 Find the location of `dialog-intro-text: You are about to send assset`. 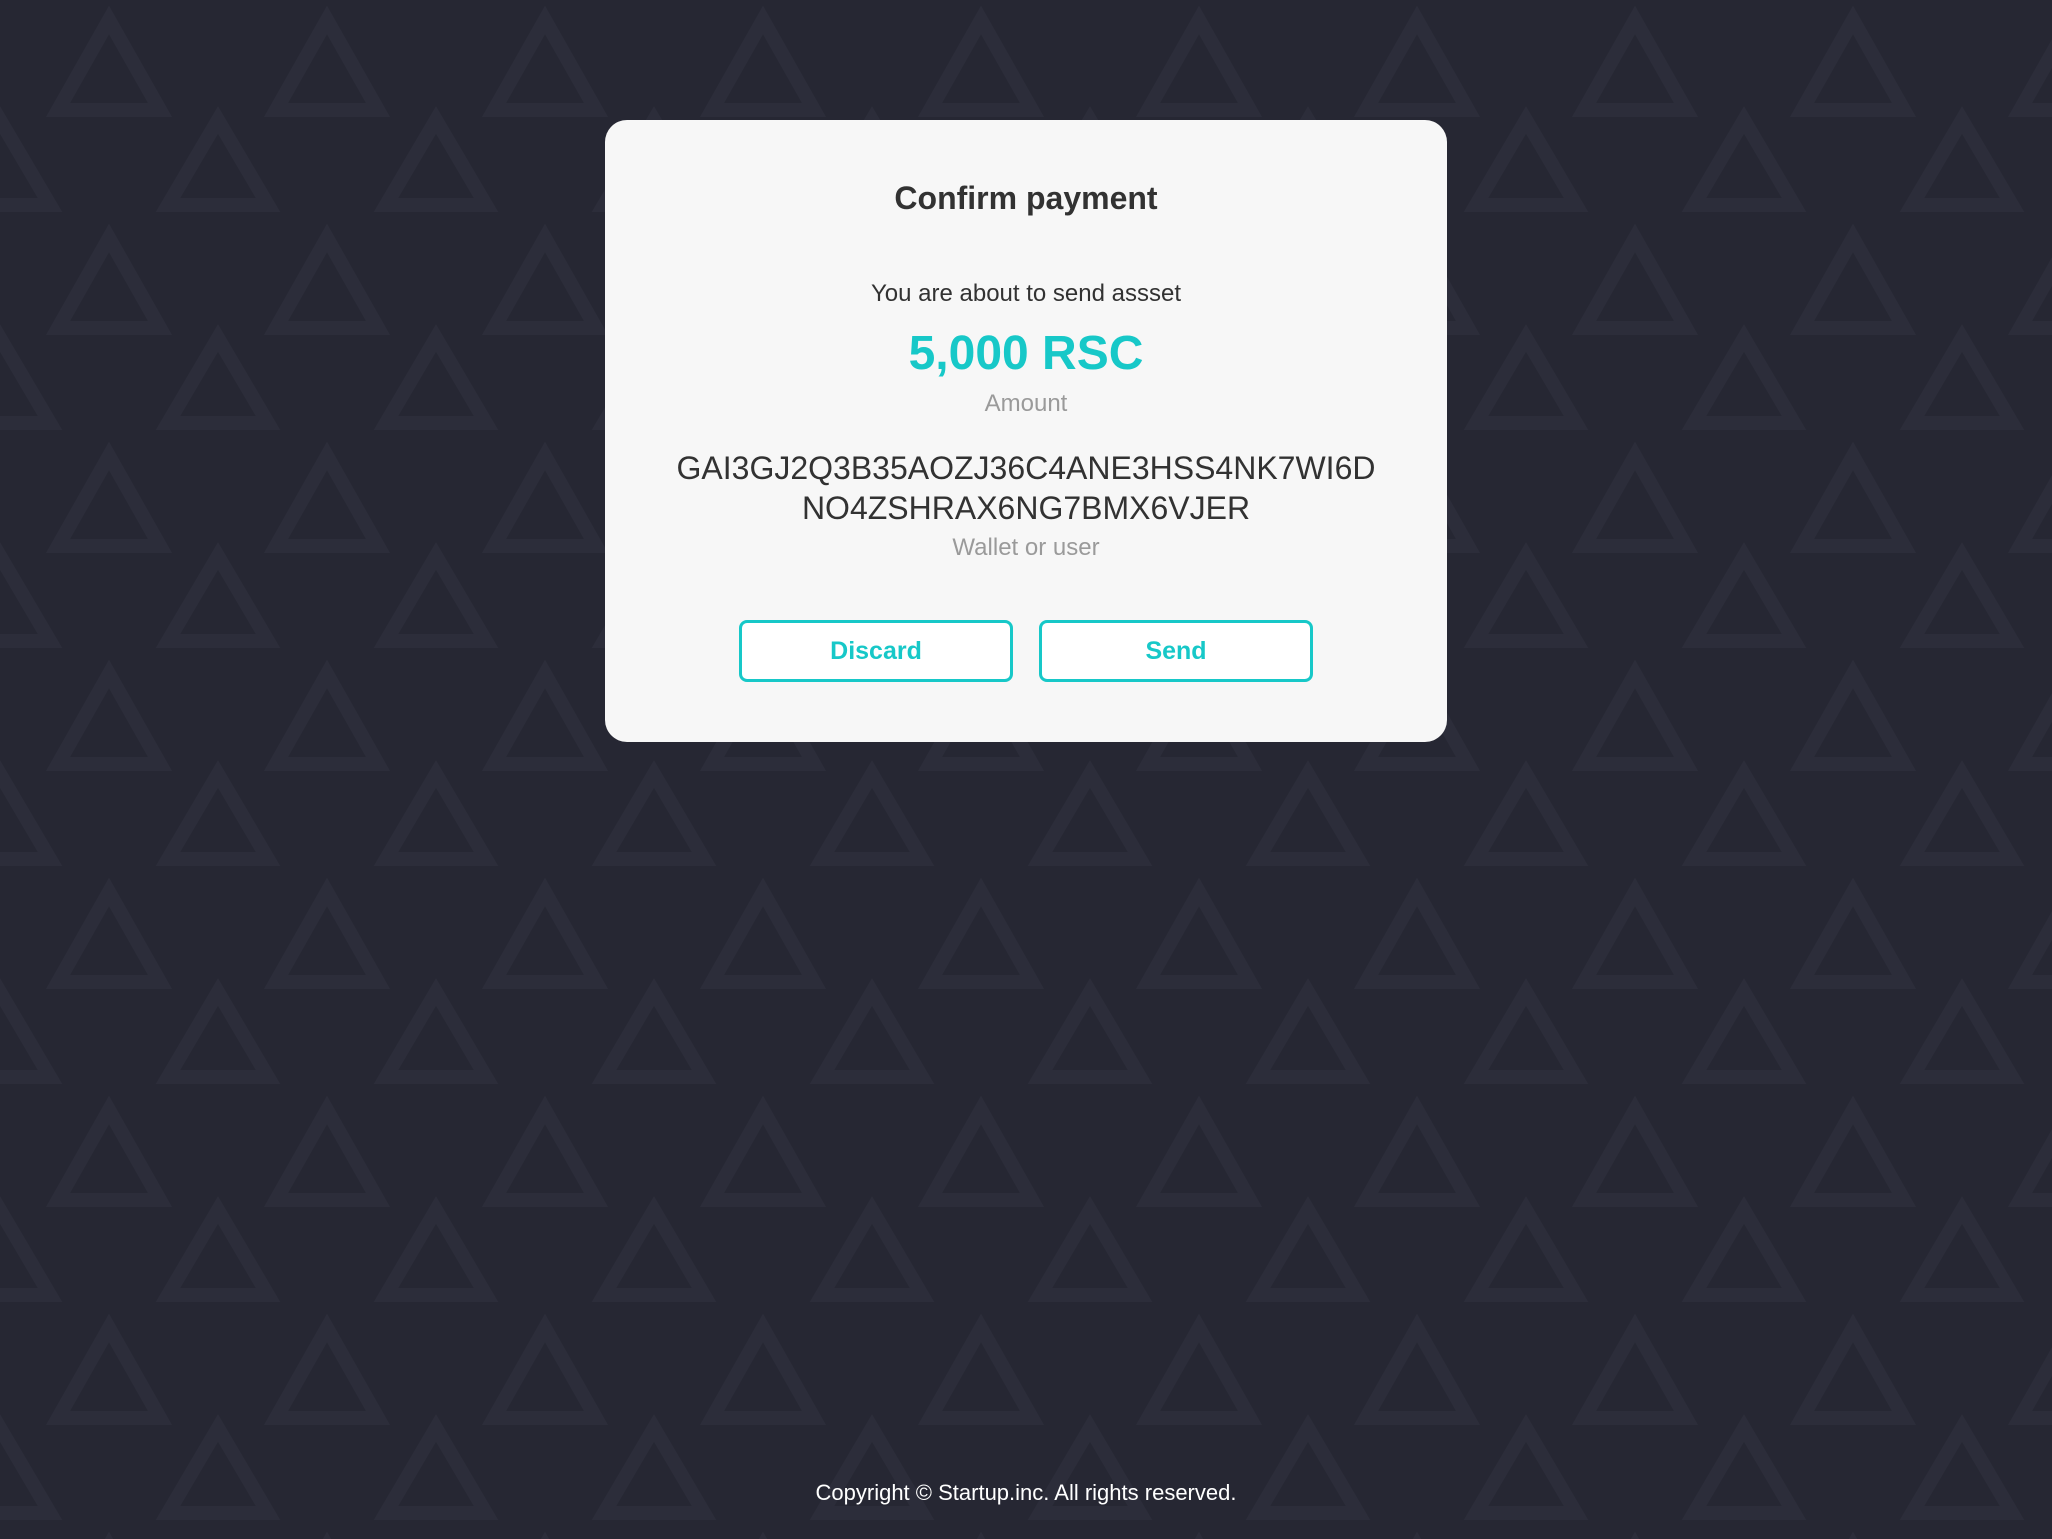

dialog-intro-text: You are about to send assset is located at coordinates (1025, 293).